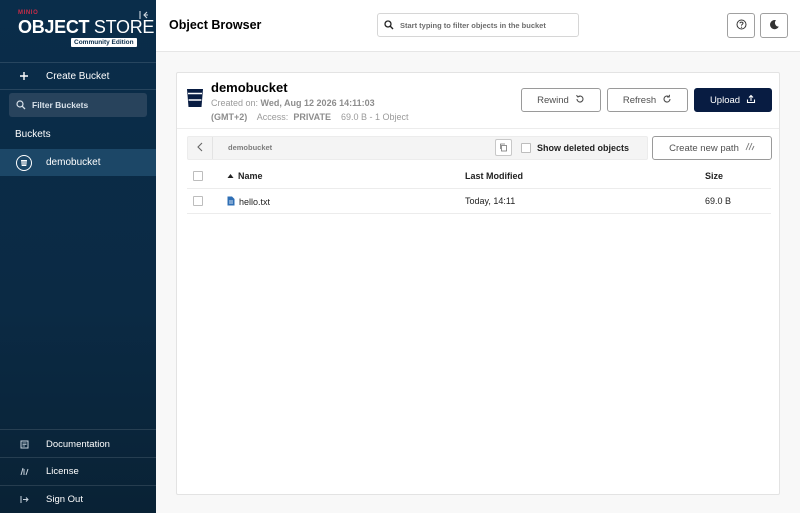 The image size is (800, 513). I want to click on row-checkbox-cell, so click(198, 201).